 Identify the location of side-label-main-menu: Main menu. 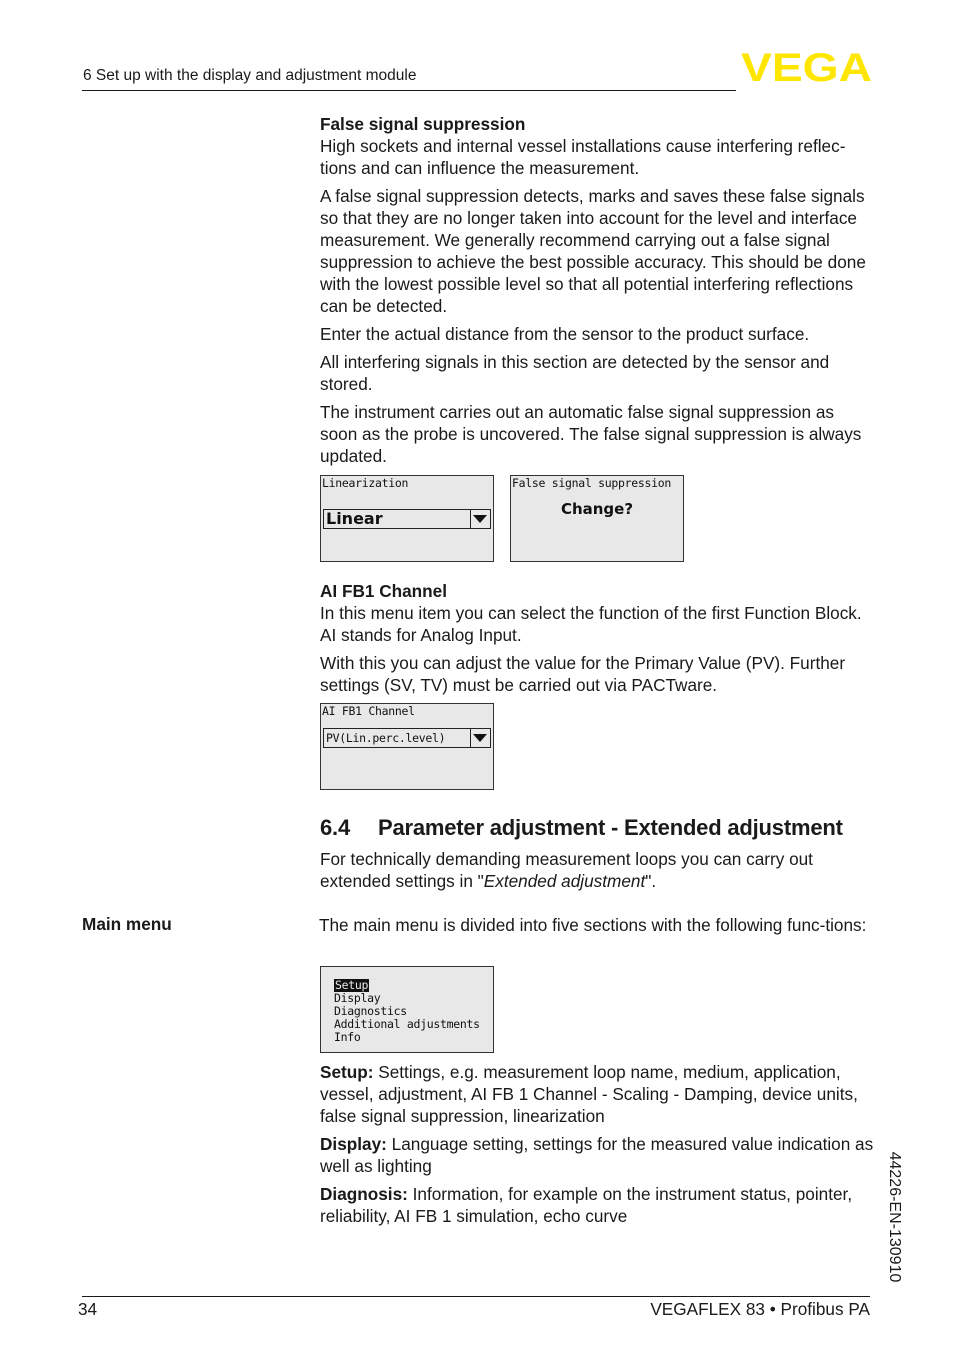
(127, 924).